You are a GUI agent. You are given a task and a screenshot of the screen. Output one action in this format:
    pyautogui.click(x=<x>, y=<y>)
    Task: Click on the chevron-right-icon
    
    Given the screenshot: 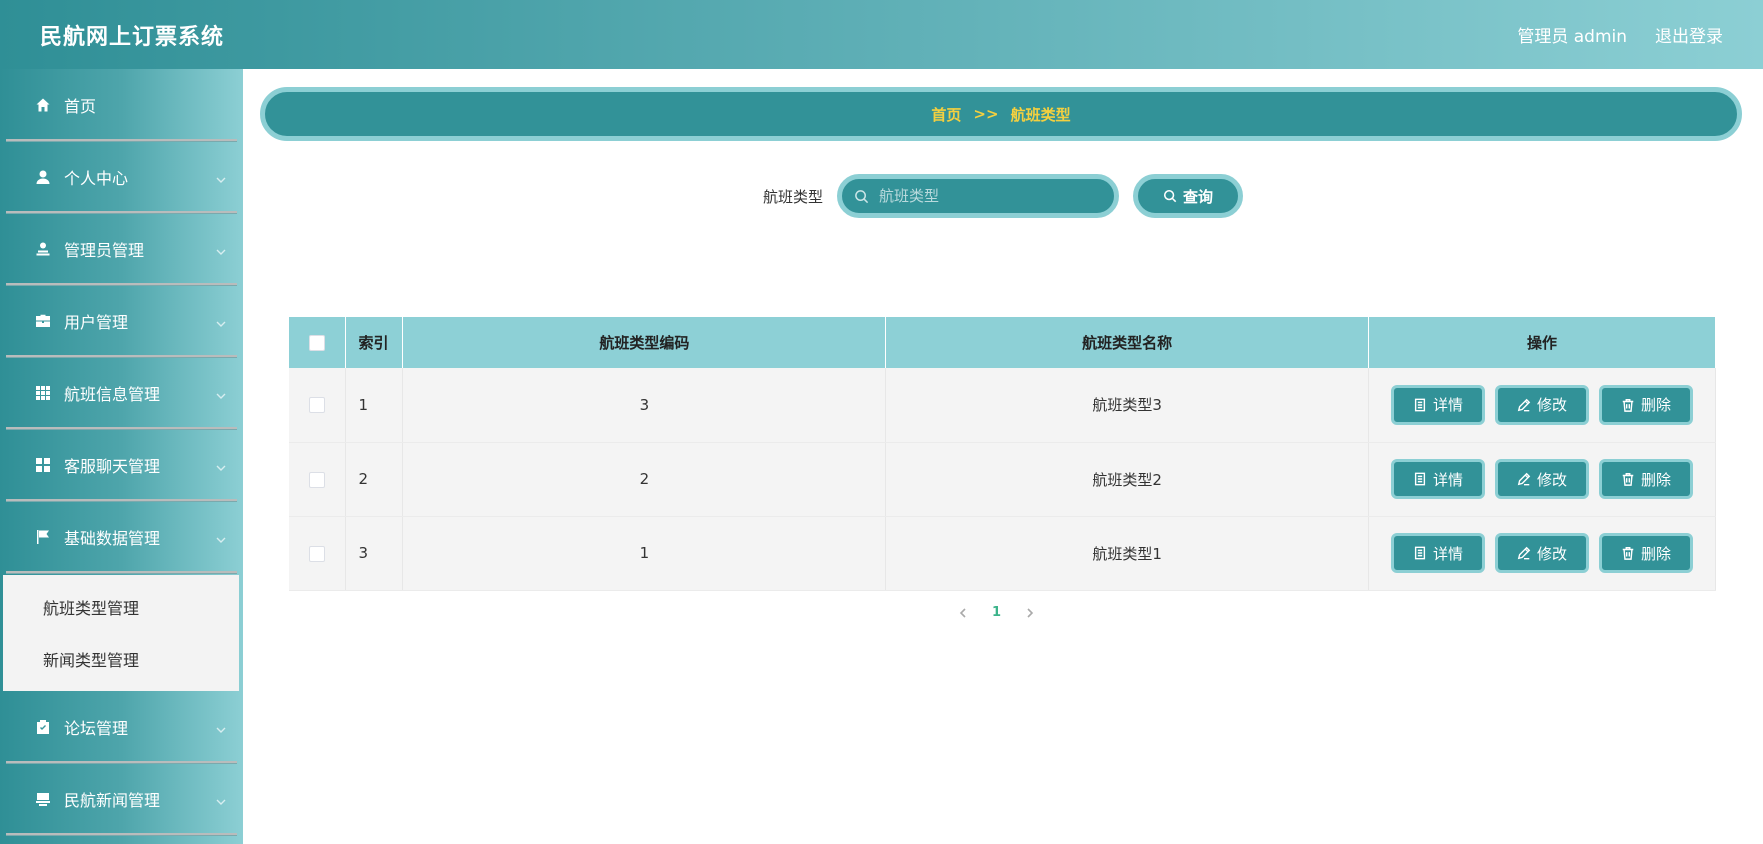 What is the action you would take?
    pyautogui.click(x=1030, y=612)
    